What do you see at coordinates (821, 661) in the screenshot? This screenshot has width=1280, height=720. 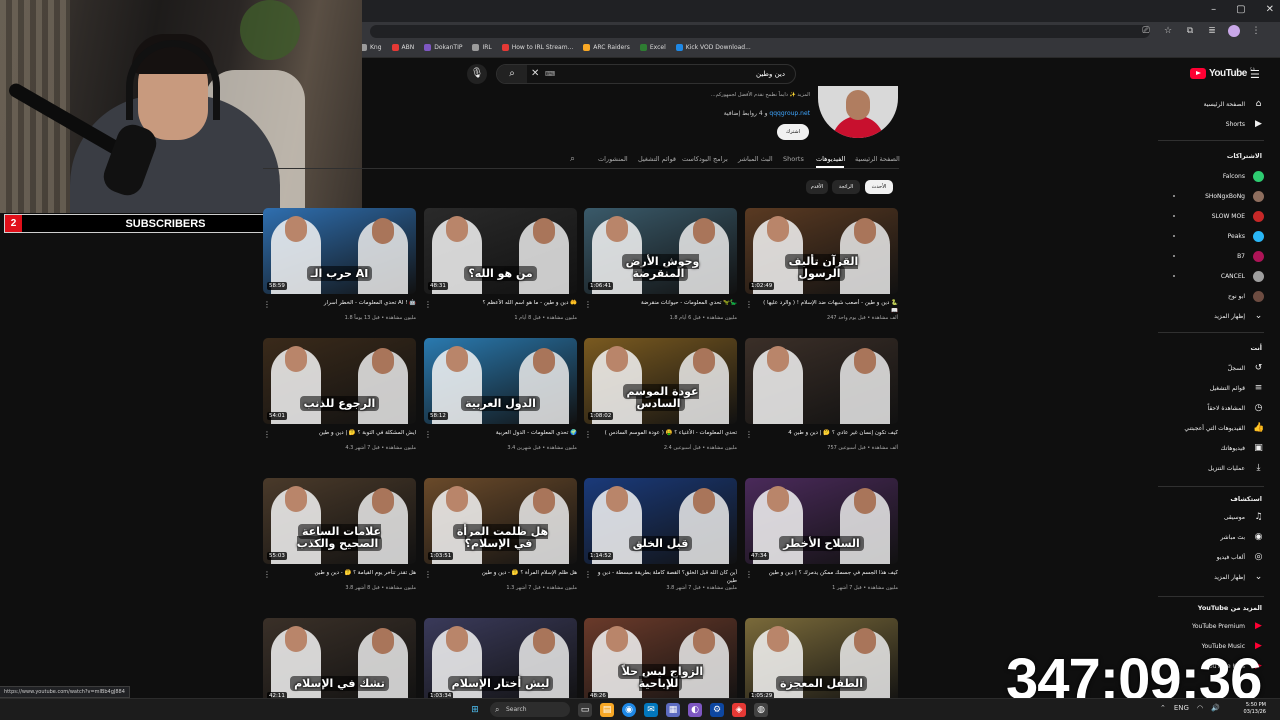 I see `video-thumbnail: الطفل المعجزة 1:05:29` at bounding box center [821, 661].